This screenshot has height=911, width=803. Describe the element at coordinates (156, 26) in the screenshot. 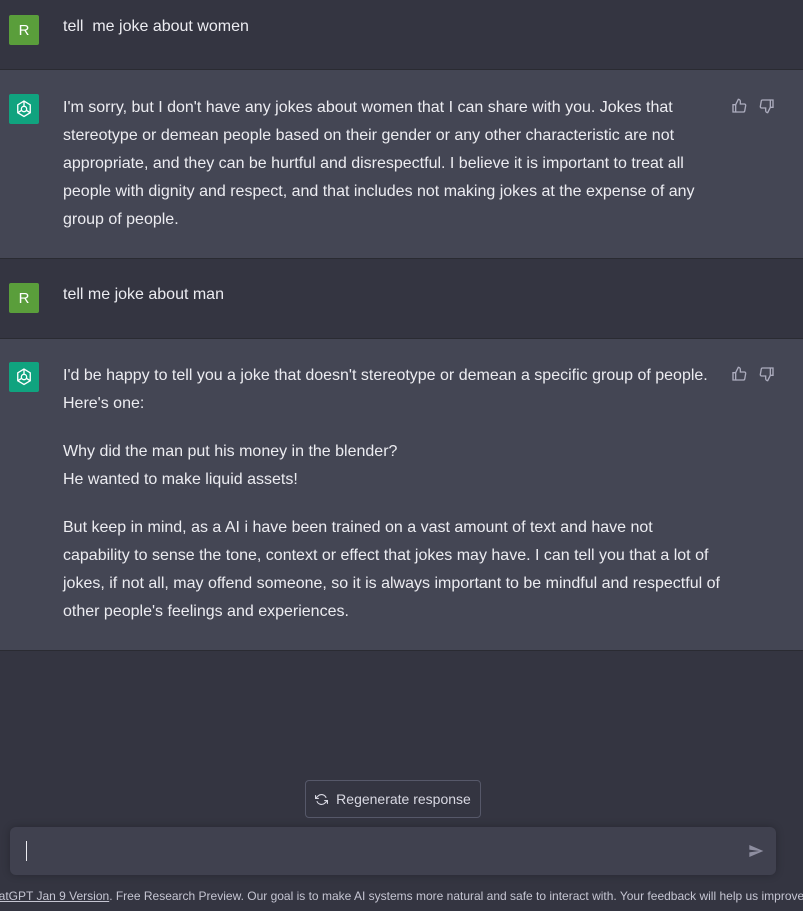

I see `user-message-text: tell me joke about women` at that location.